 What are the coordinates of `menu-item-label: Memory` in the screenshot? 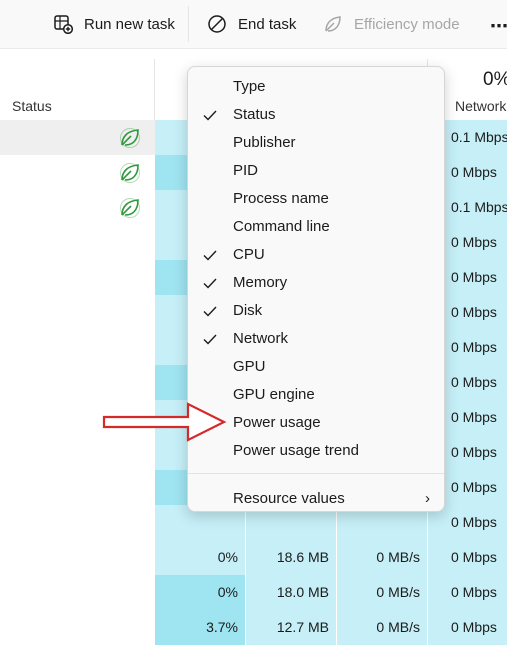 It's located at (260, 282).